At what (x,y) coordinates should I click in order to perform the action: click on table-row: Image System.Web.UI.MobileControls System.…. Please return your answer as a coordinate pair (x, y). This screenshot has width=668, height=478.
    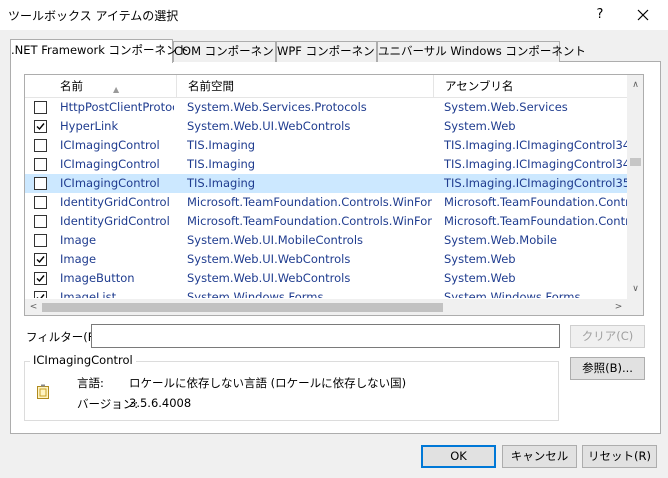
    Looking at the image, I should click on (326, 240).